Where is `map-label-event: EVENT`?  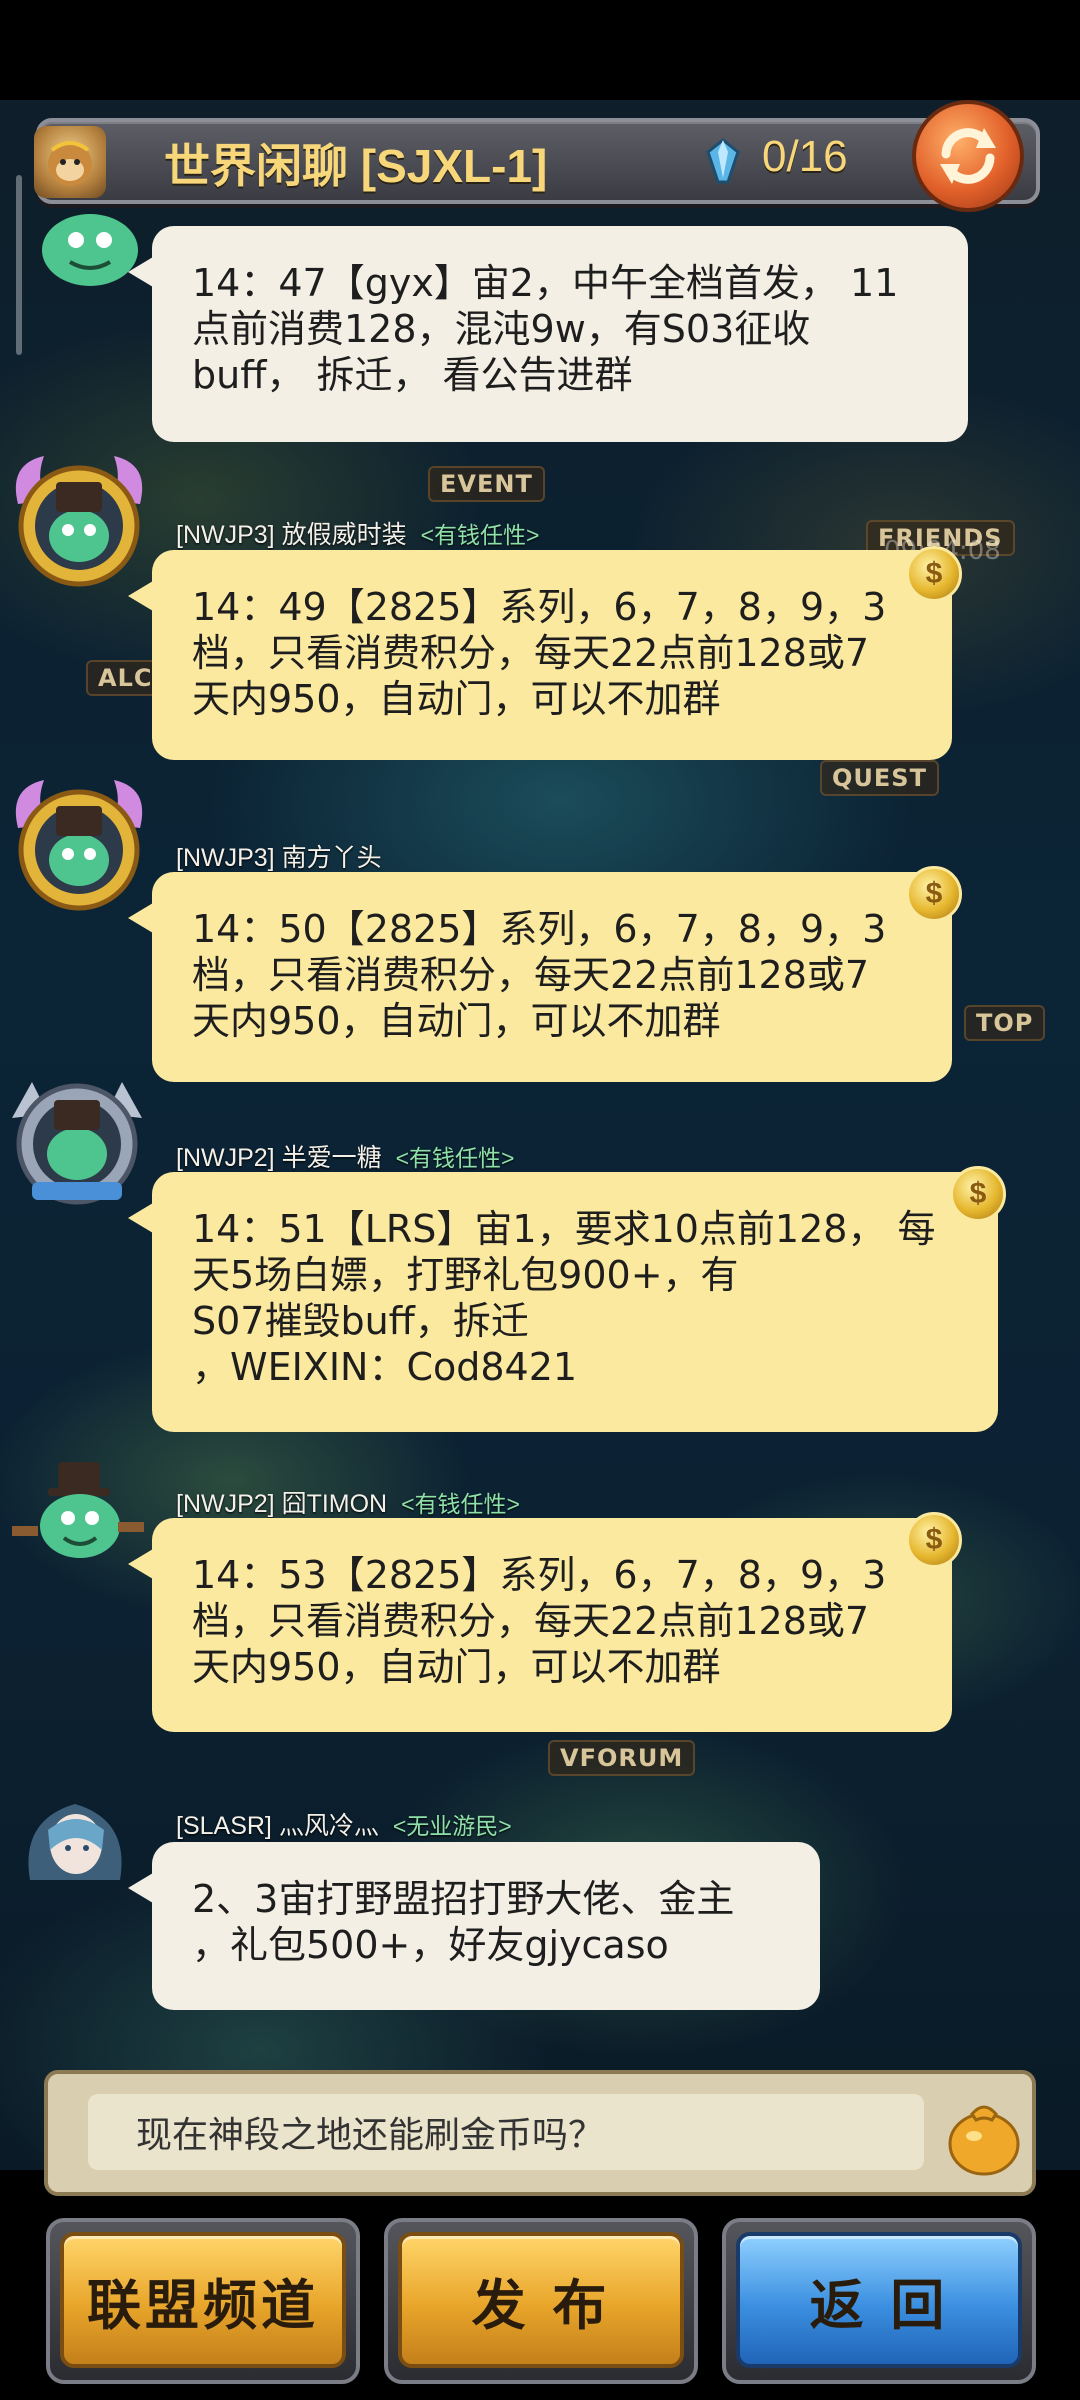 map-label-event: EVENT is located at coordinates (486, 484).